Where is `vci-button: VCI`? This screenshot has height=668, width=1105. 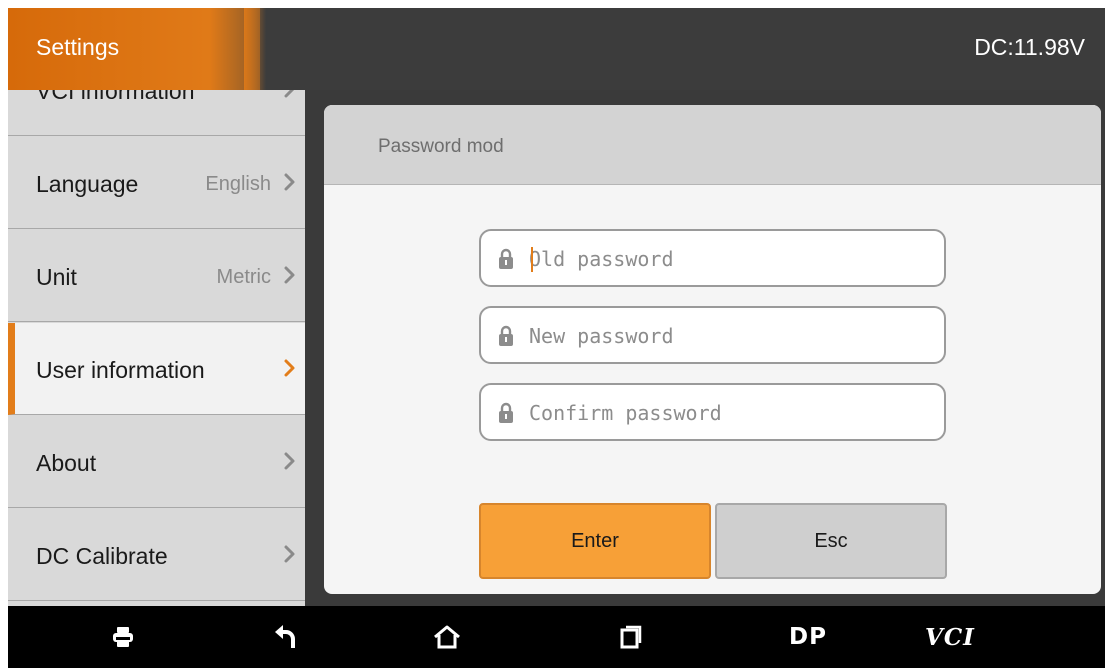 vci-button: VCI is located at coordinates (950, 637).